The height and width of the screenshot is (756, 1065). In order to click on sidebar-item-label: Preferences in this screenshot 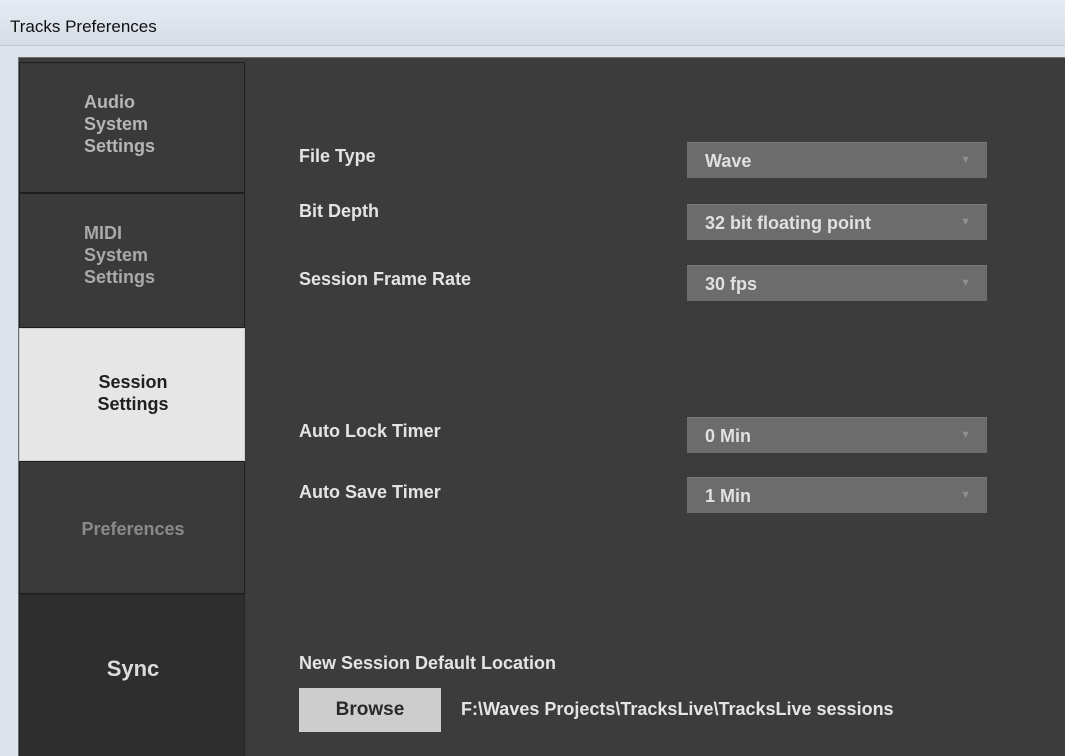, I will do `click(133, 529)`.